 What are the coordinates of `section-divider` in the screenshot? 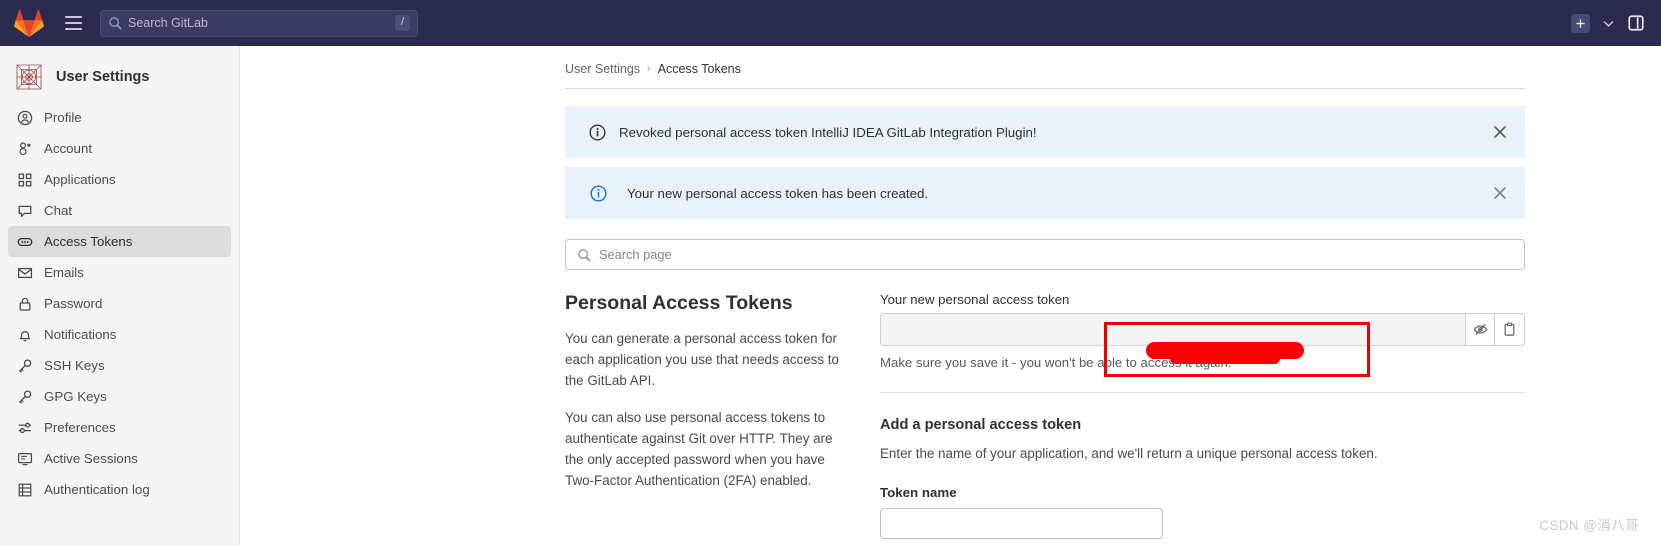 It's located at (1202, 392).